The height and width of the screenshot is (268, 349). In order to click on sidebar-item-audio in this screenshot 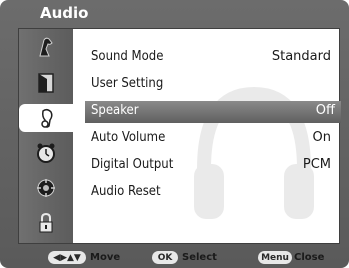, I will do `click(47, 118)`.